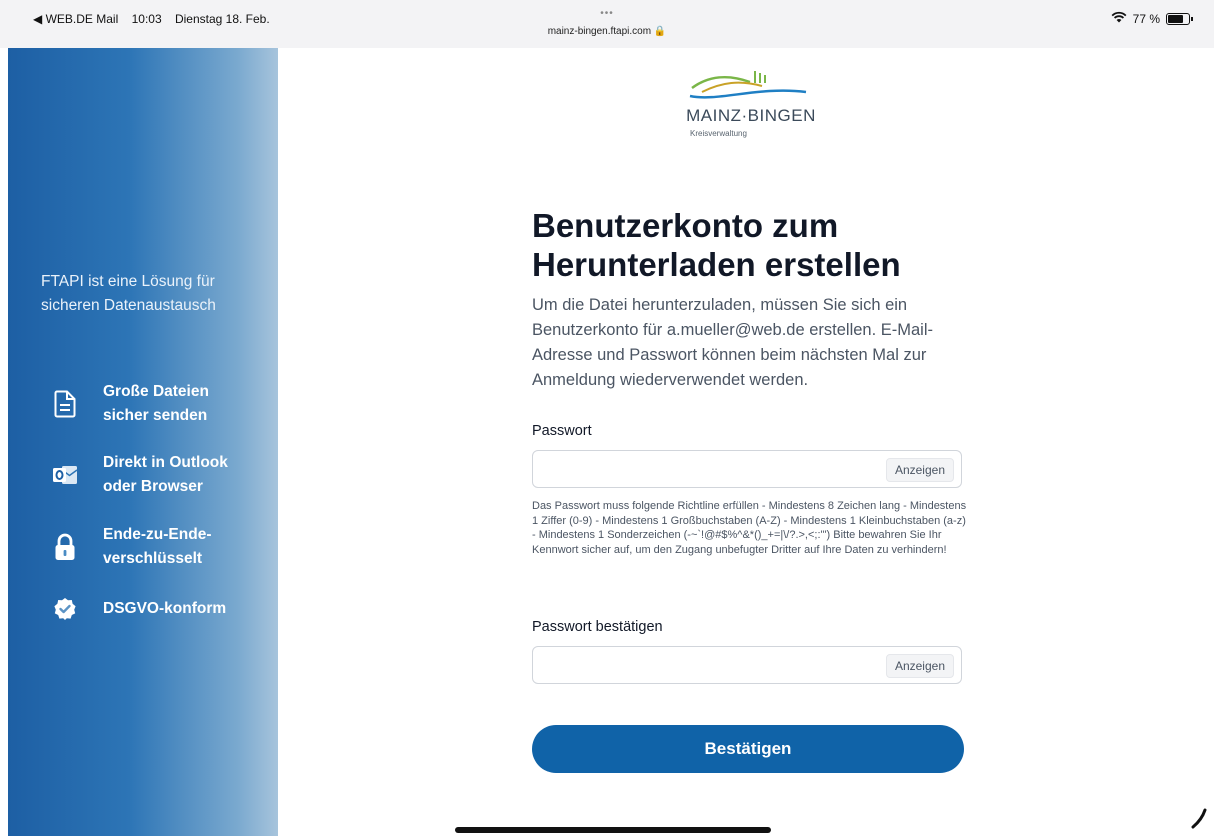  Describe the element at coordinates (597, 627) in the screenshot. I see `confirm-password-label: Passwort bestätigen` at that location.